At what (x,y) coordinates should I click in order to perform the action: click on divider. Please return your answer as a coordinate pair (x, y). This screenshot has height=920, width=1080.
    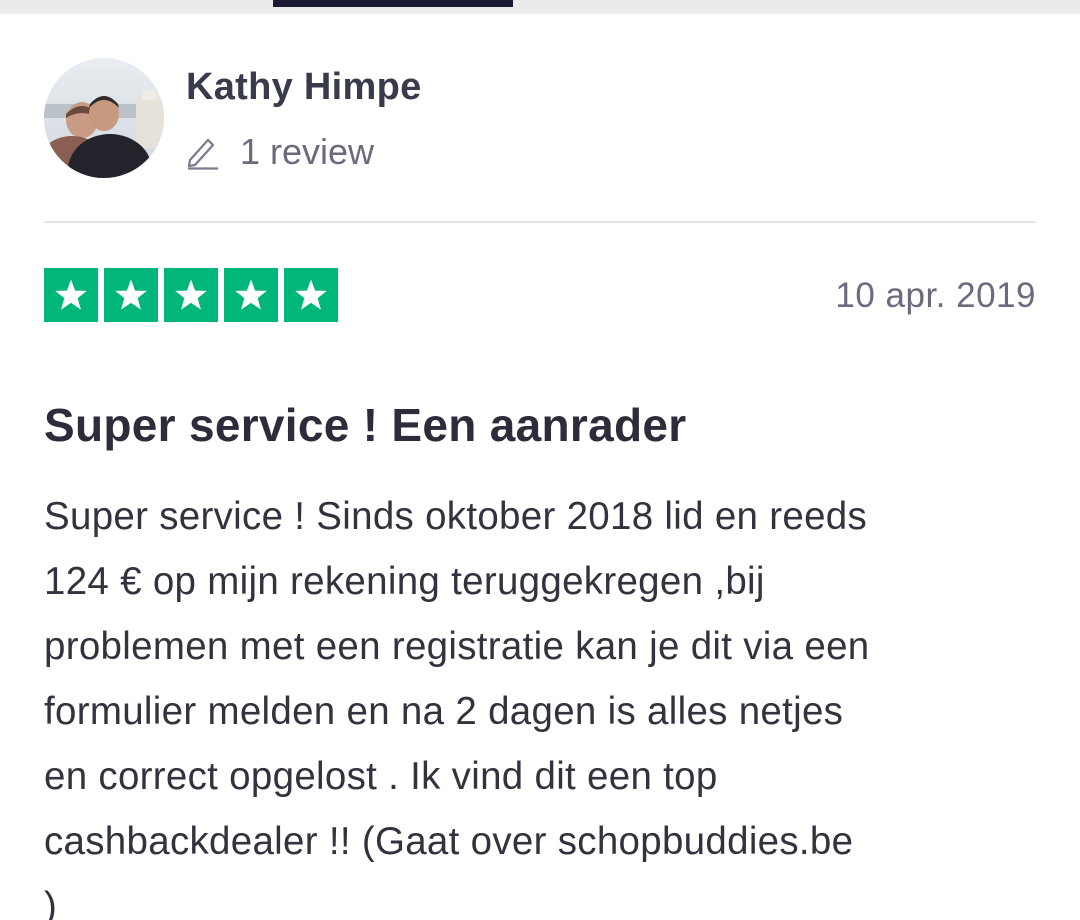
    Looking at the image, I should click on (540, 222).